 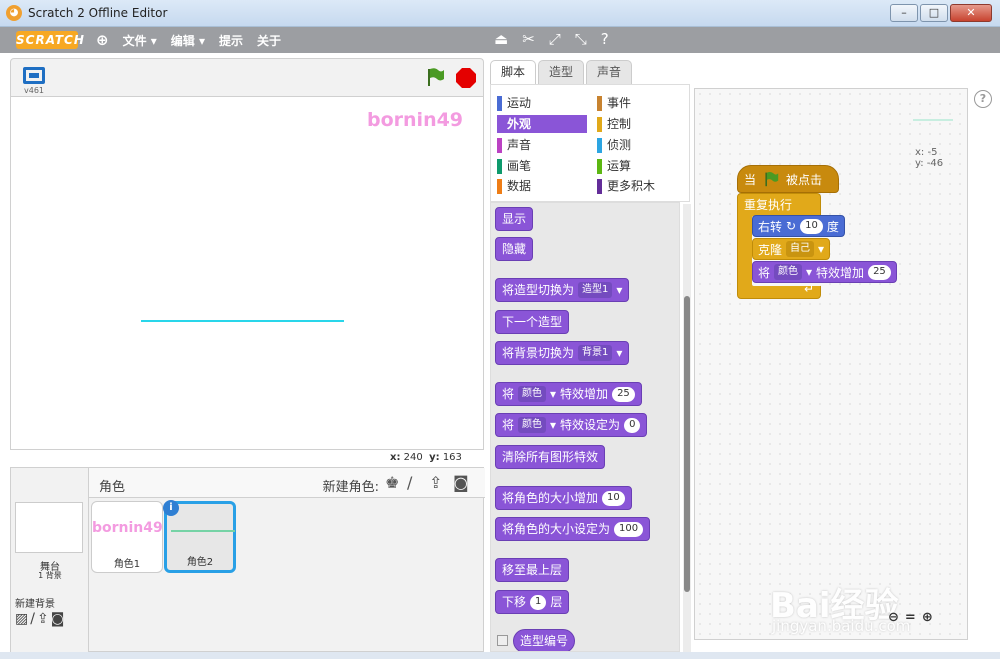 What do you see at coordinates (199, 536) in the screenshot?
I see `sprite-thumb-2: i 角色2` at bounding box center [199, 536].